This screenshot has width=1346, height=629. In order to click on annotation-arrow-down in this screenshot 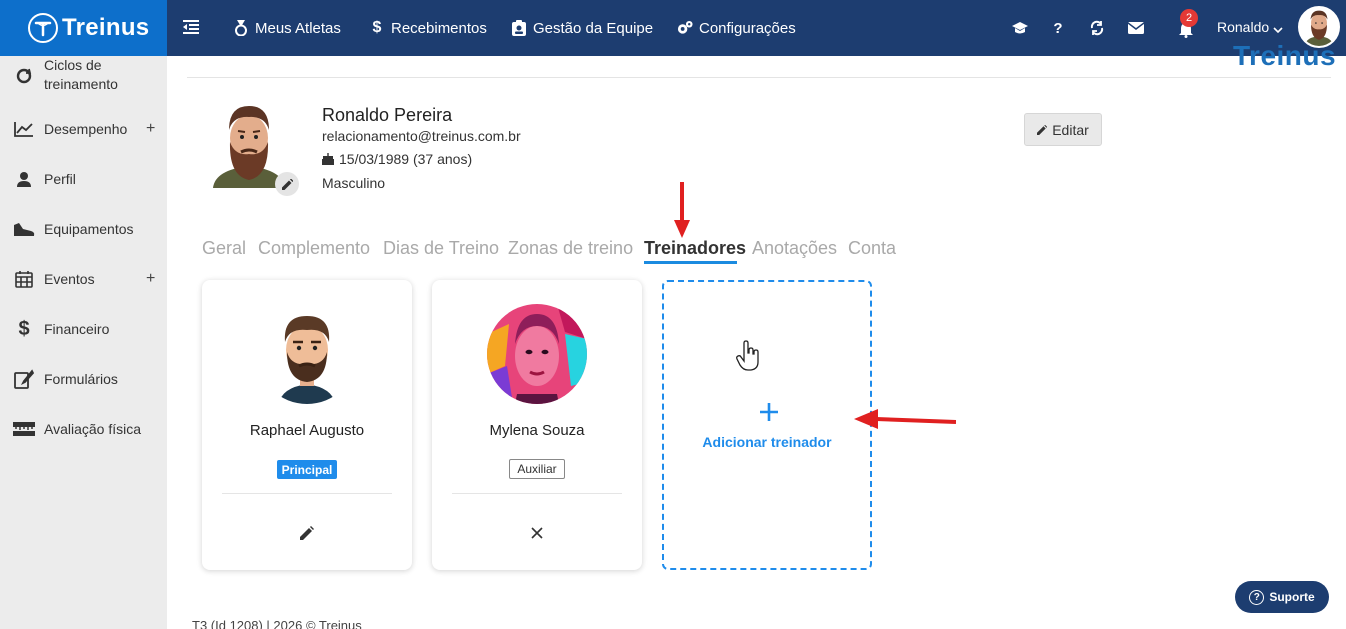, I will do `click(682, 211)`.